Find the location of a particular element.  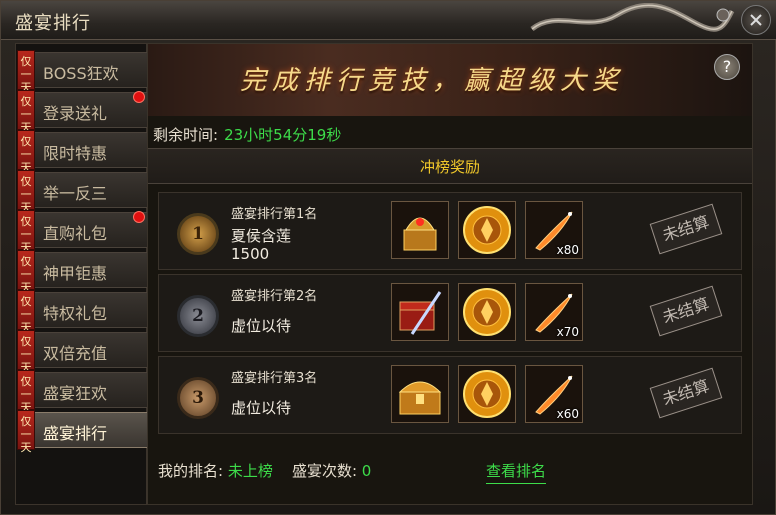

sidebar-item-label: 特权礼包 is located at coordinates (75, 313).